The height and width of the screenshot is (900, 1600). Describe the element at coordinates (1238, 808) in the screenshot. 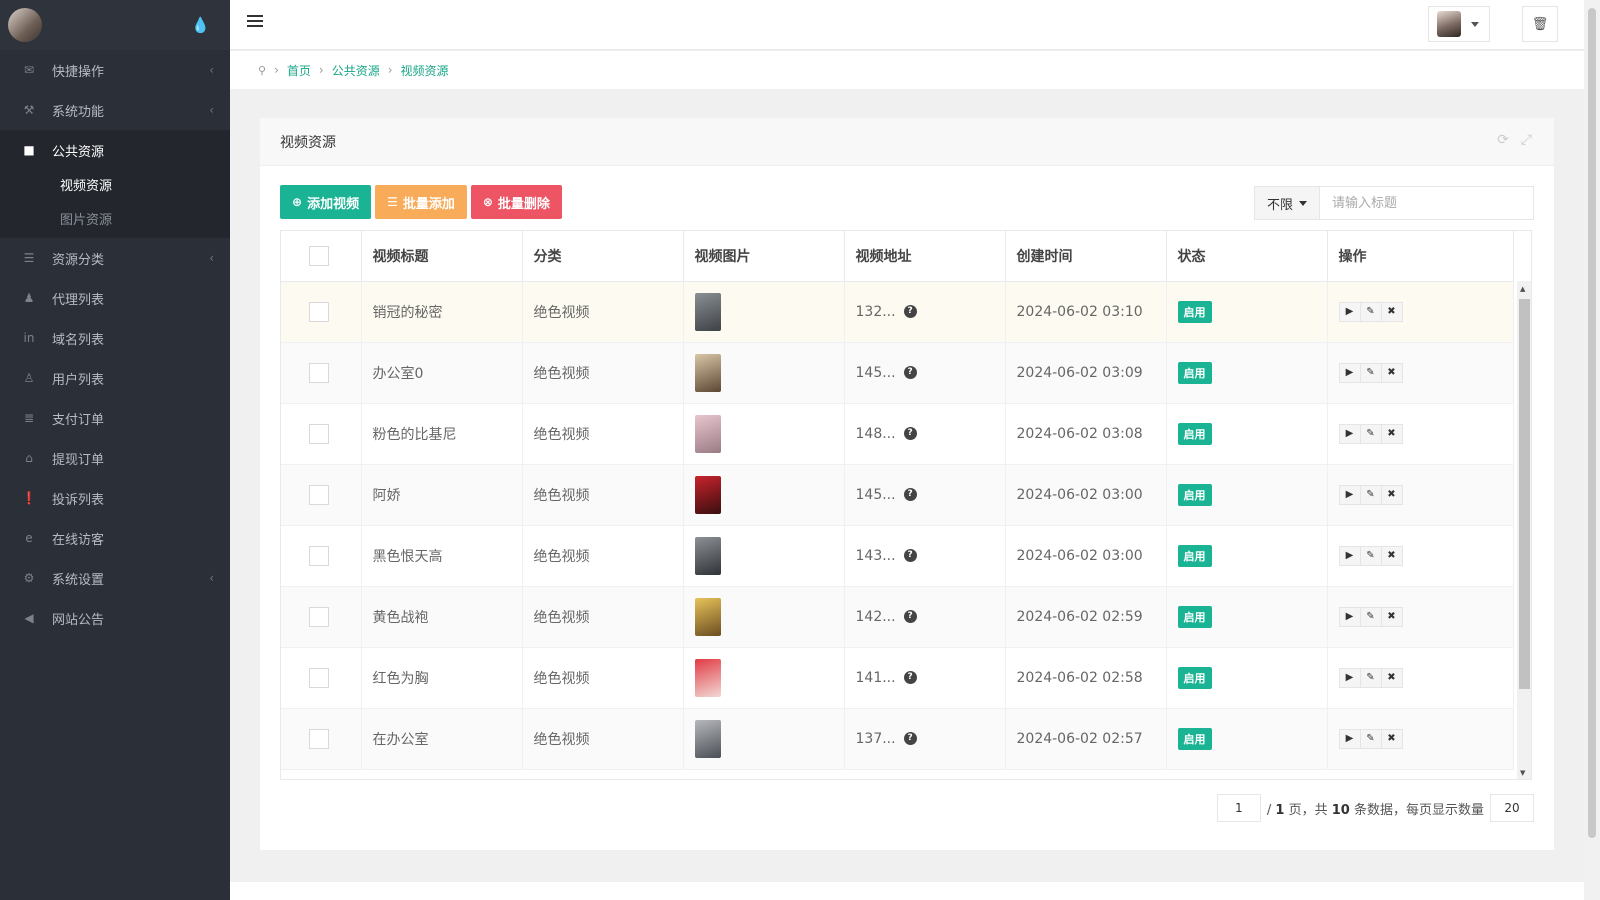

I see `page-number-input` at that location.